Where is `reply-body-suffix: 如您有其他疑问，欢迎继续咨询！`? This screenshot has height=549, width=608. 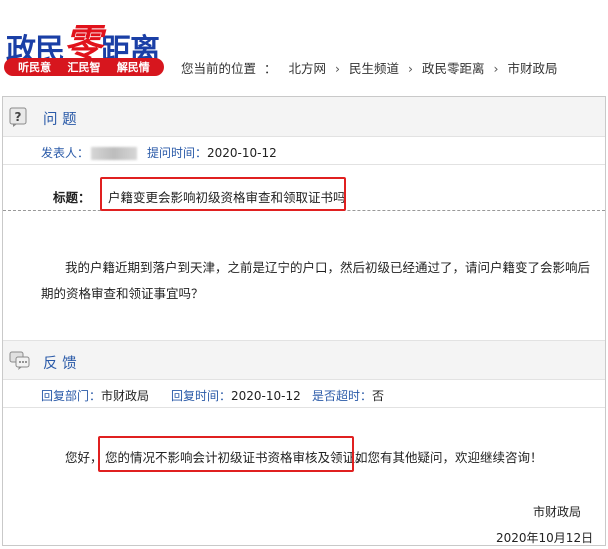
reply-body-suffix: 如您有其他疑问，欢迎继续咨询！ is located at coordinates (449, 457).